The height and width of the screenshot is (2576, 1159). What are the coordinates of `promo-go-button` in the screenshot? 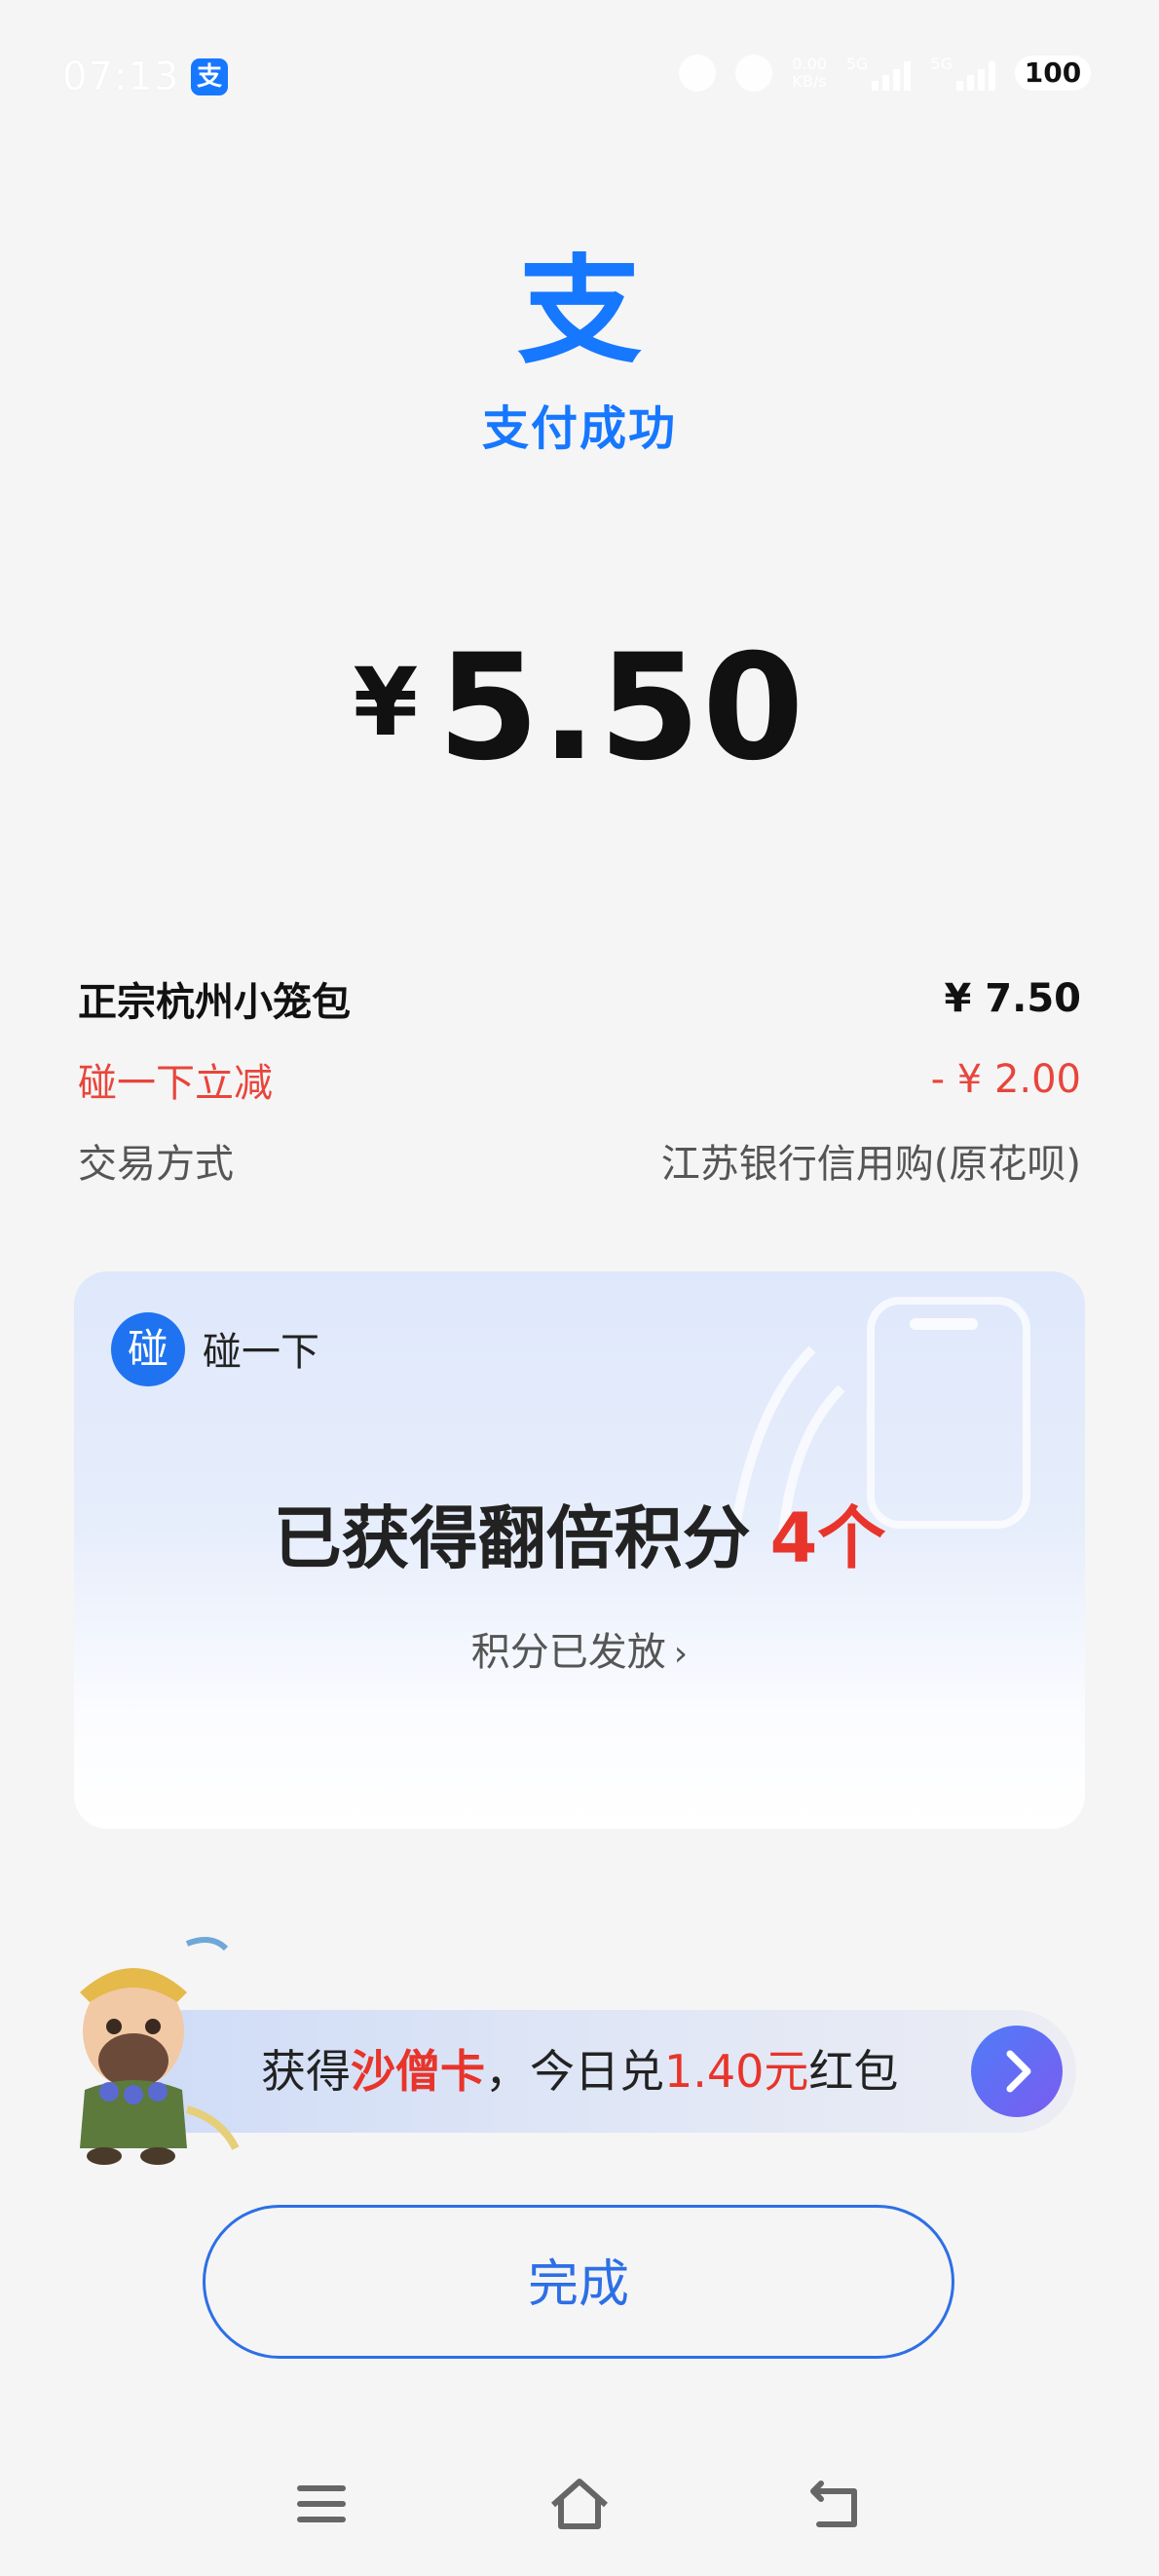 It's located at (1017, 2071).